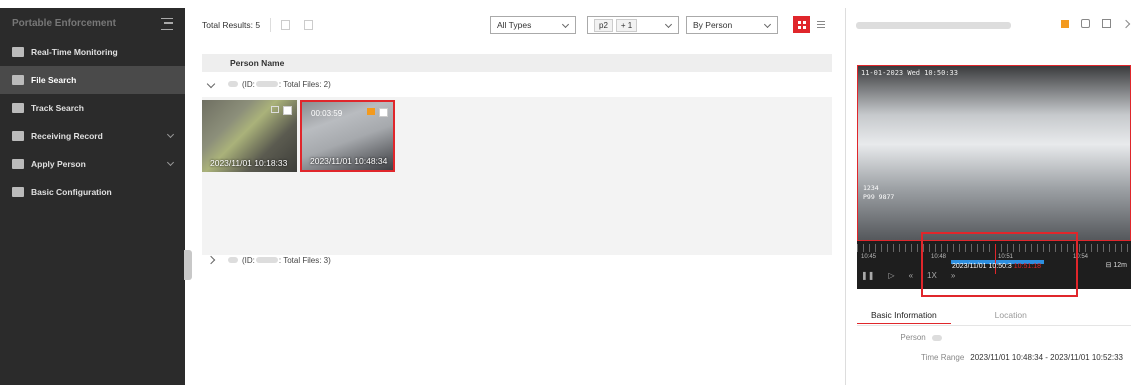 This screenshot has height=385, width=1131. I want to click on timeline-zoom: ⊟ 12m, so click(1116, 265).